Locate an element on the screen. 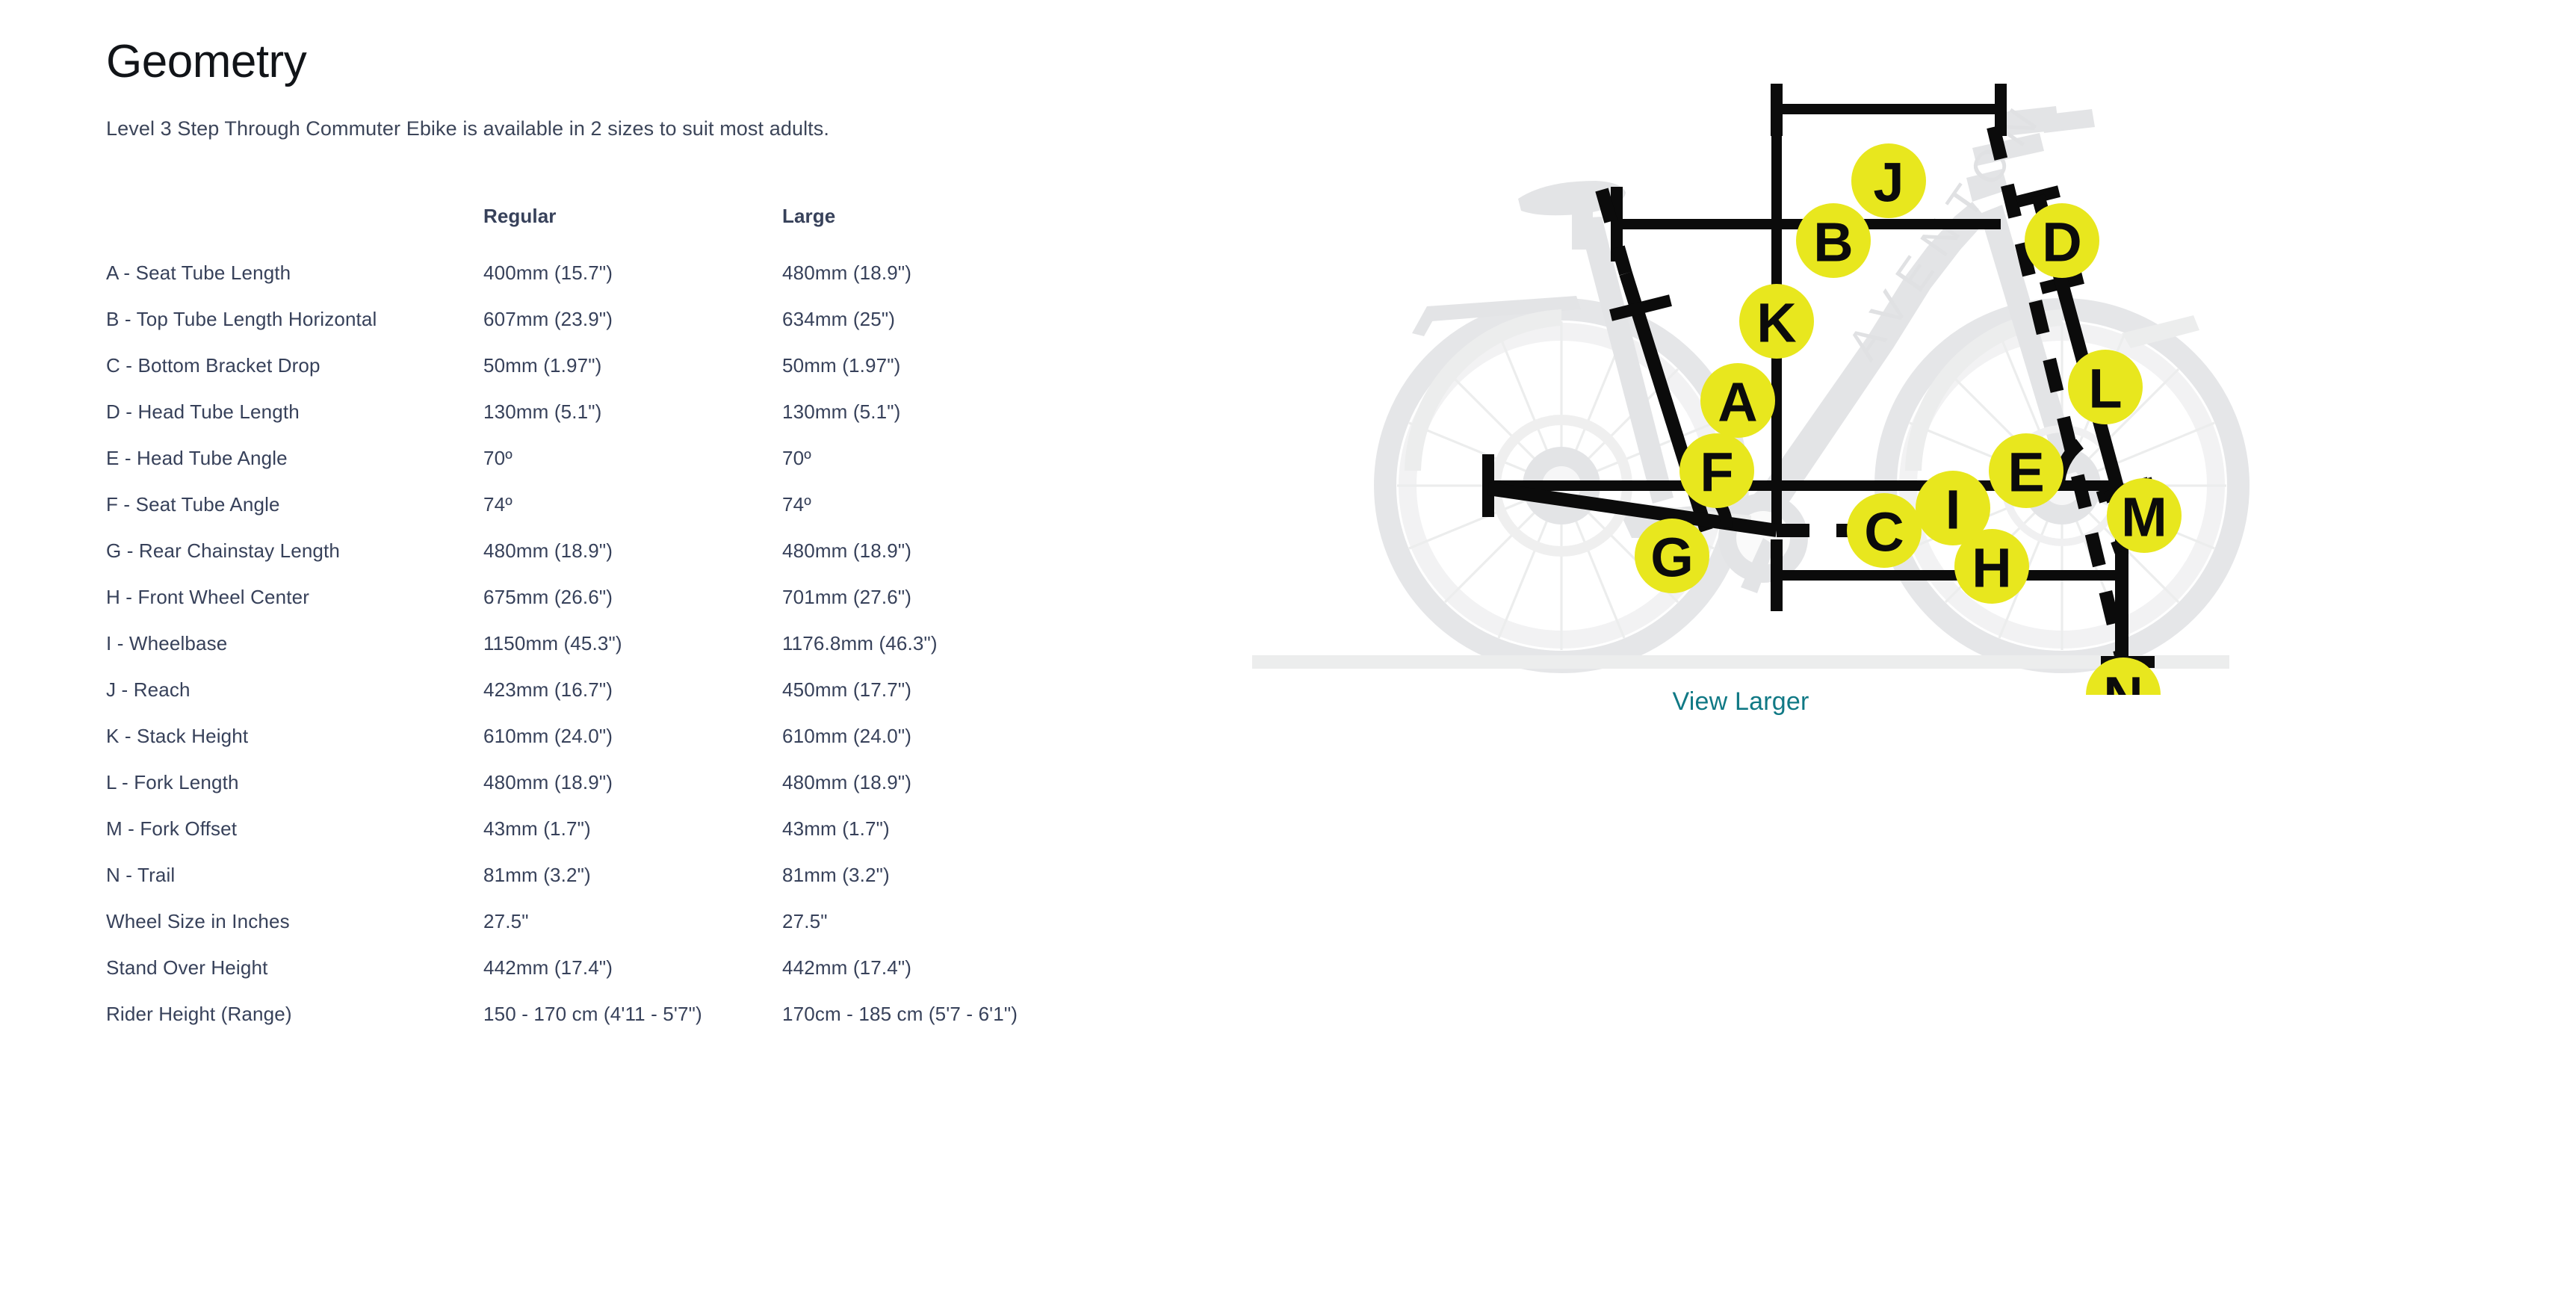 This screenshot has height=1309, width=2576. table-row: J - Reach 423mm (16.7") 450mm (17.7") is located at coordinates (651, 689).